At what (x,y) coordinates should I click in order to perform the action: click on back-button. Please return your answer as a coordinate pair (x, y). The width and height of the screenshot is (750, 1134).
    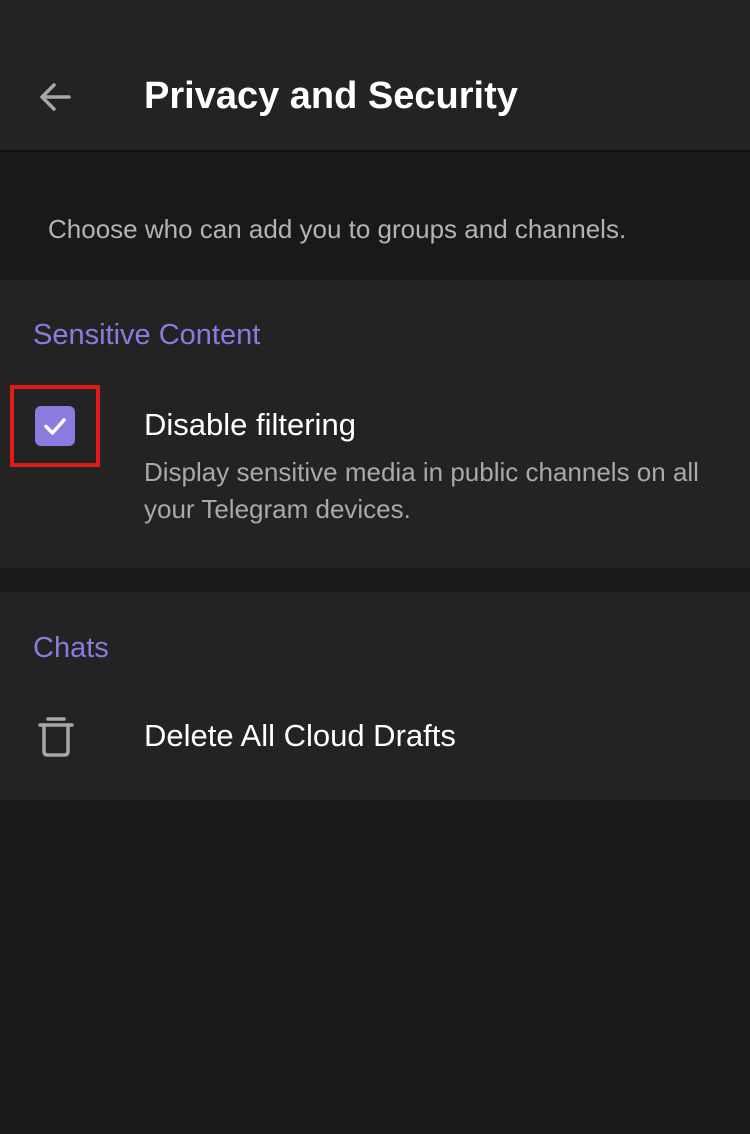
    Looking at the image, I should click on (55, 97).